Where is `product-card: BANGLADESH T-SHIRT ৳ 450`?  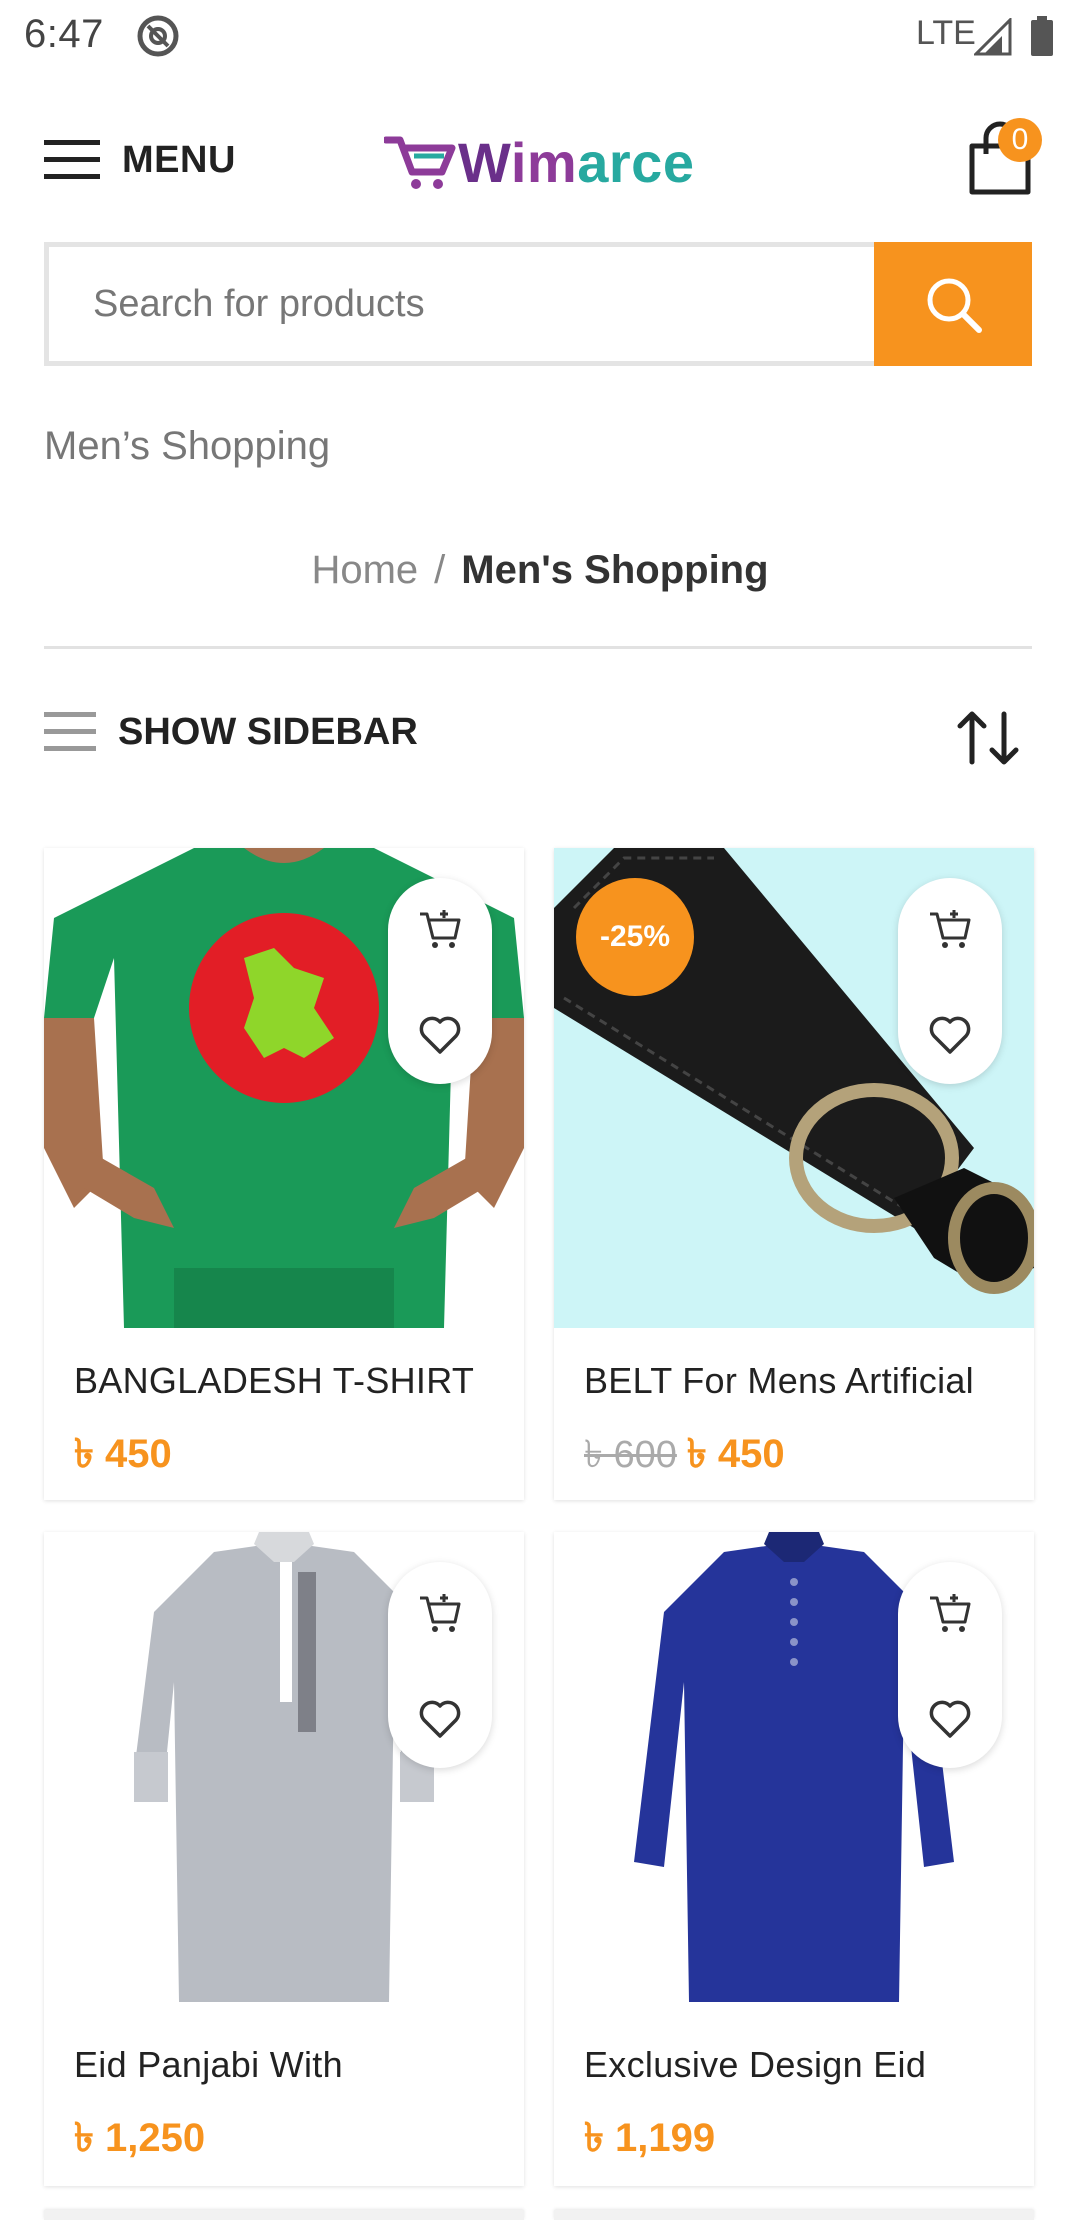 product-card: BANGLADESH T-SHIRT ৳ 450 is located at coordinates (284, 1174).